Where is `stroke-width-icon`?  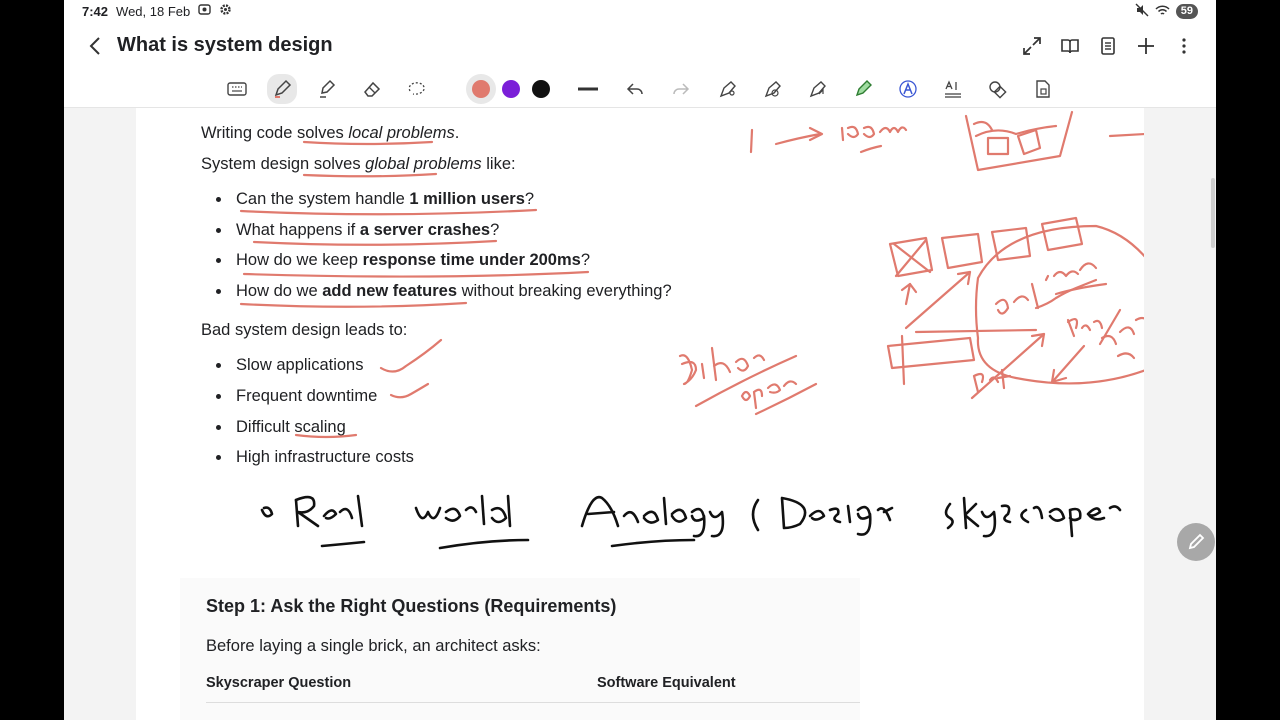 stroke-width-icon is located at coordinates (588, 89).